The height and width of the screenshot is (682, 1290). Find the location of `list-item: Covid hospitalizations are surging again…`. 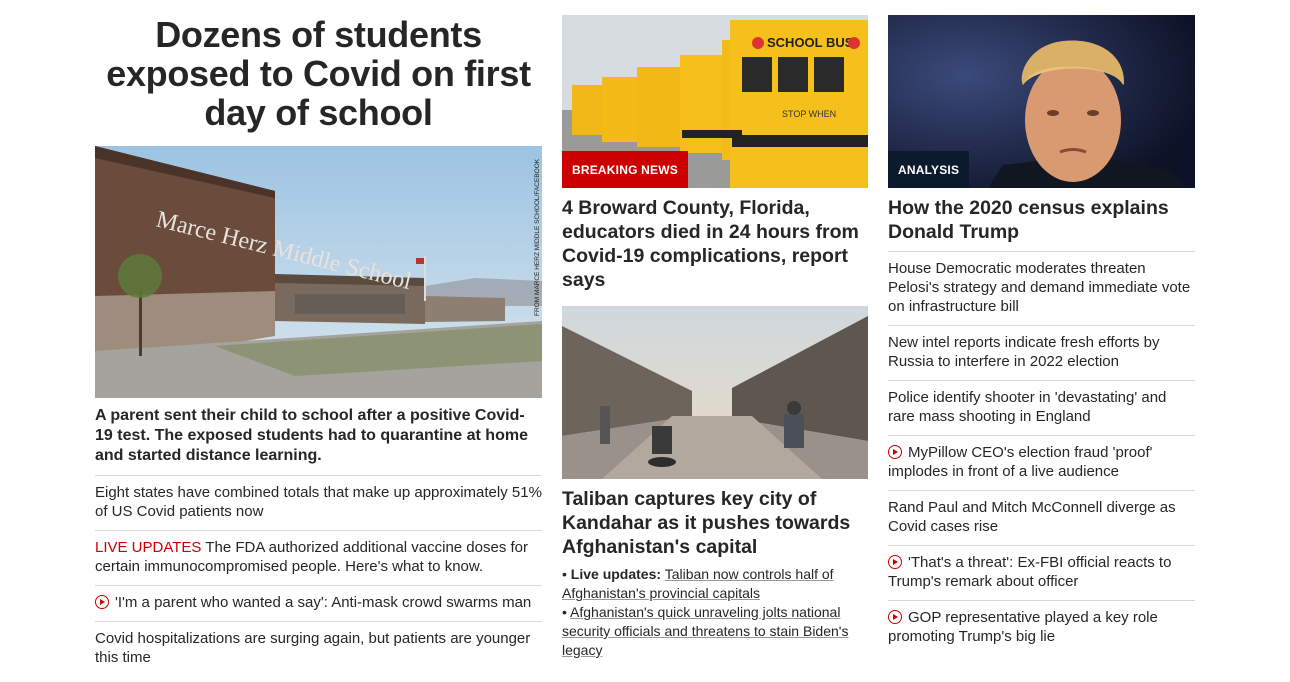

list-item: Covid hospitalizations are surging again… is located at coordinates (318, 648).